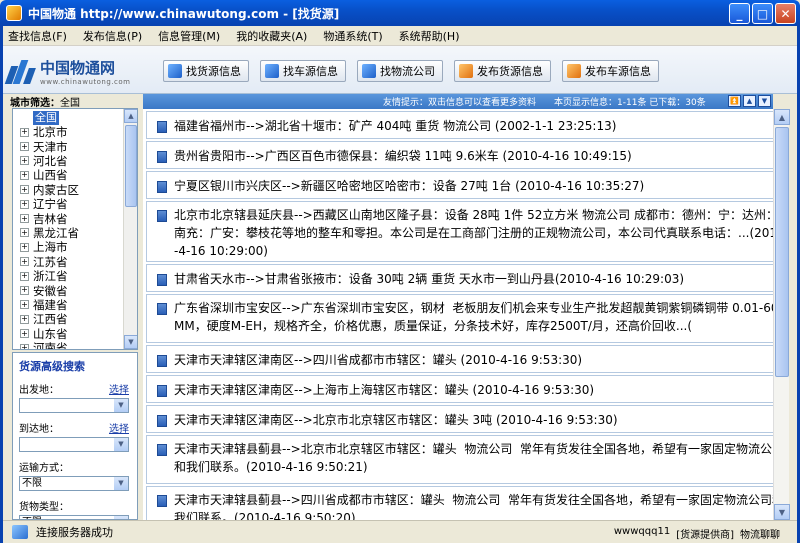 This screenshot has width=800, height=543. Describe the element at coordinates (75, 319) in the screenshot. I see `tree-item: + 江西省` at that location.